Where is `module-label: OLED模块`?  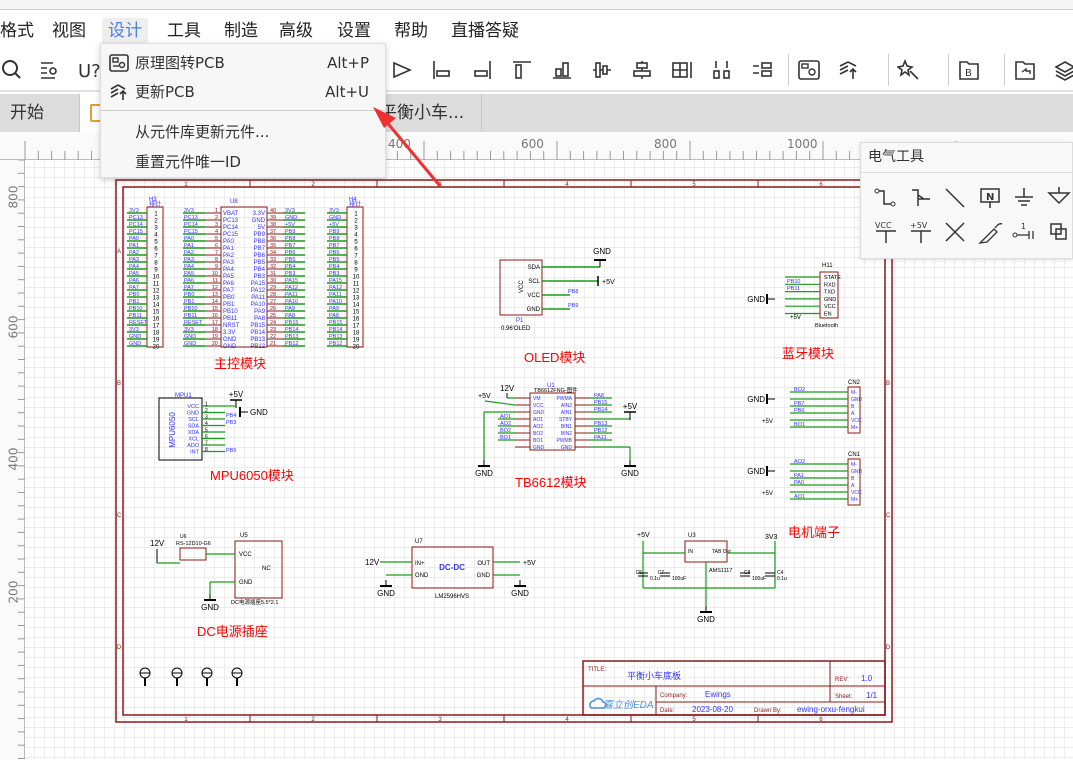
module-label: OLED模块 is located at coordinates (554, 357).